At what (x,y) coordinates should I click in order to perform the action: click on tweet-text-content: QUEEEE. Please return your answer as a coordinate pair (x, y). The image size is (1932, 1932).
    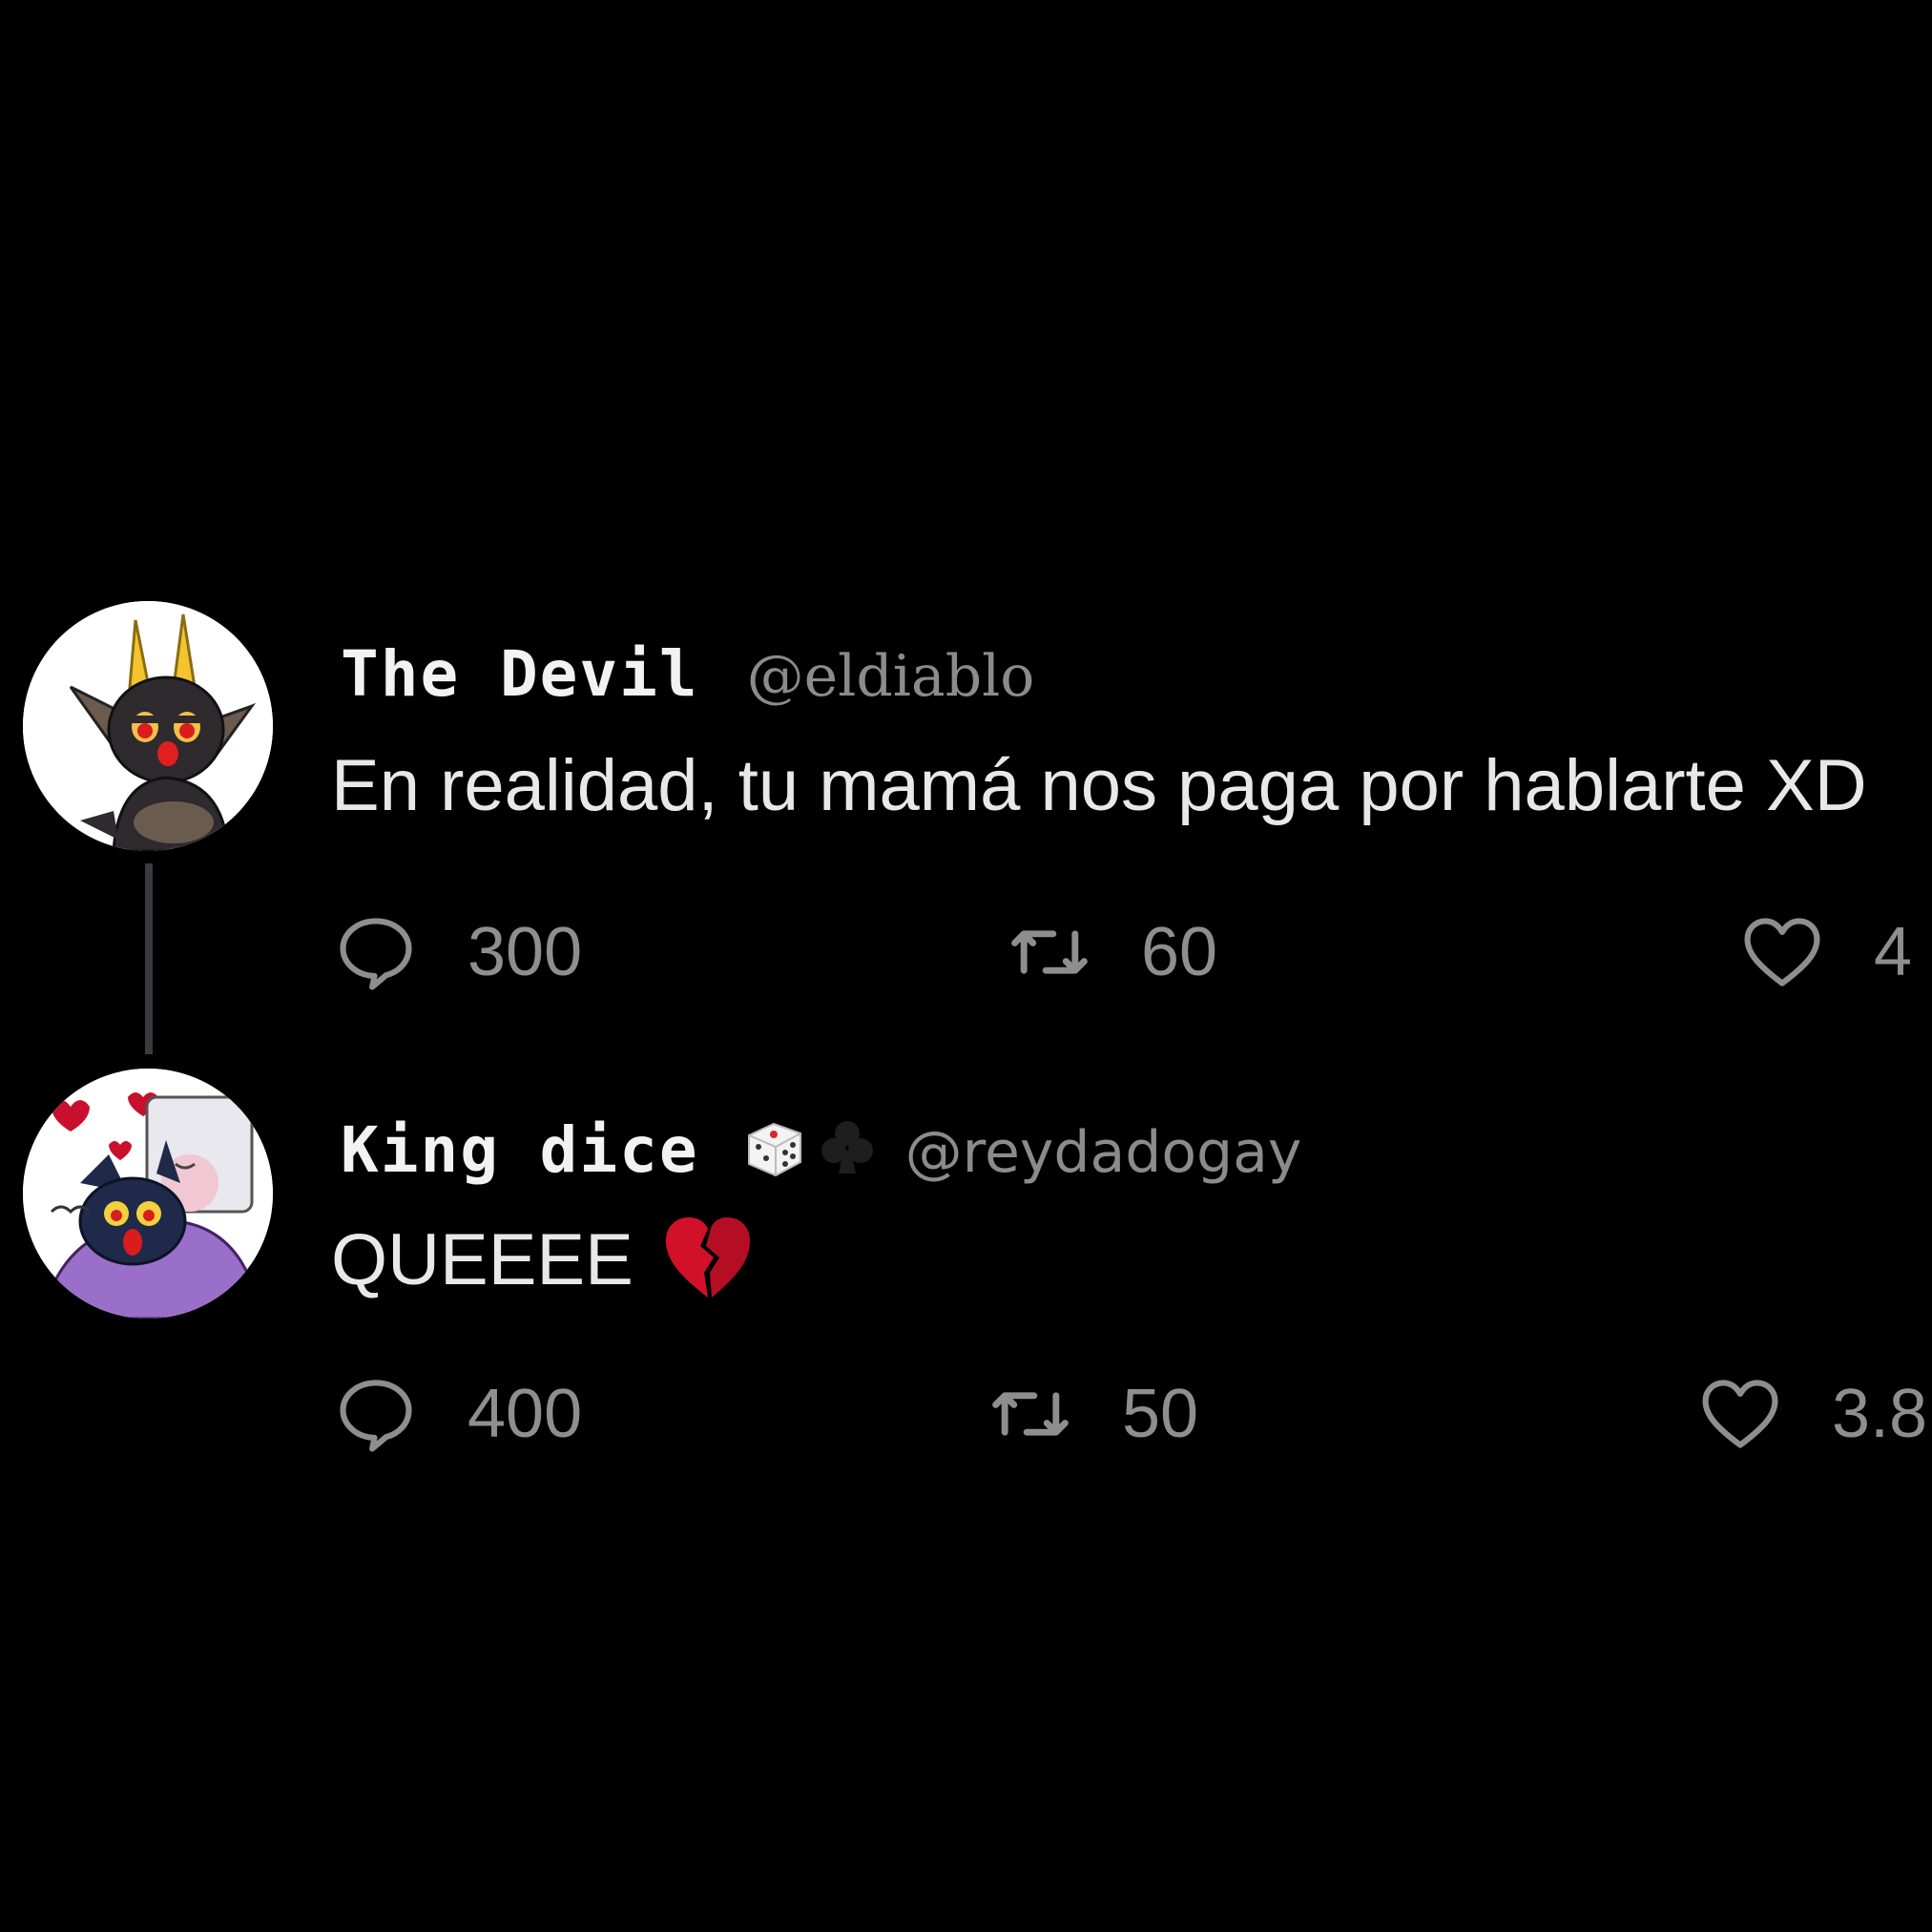
    Looking at the image, I should click on (482, 1259).